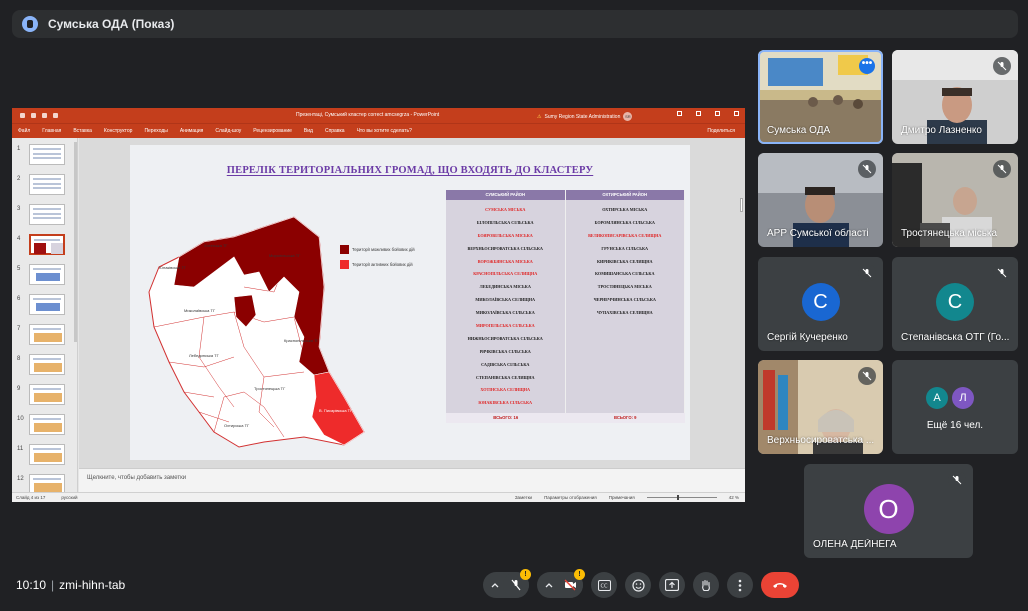 Image resolution: width=1028 pixels, height=611 pixels. I want to click on community-cell: ВЕЛИКОПИСАРІВСЬКА СЕЛИЩНА, so click(625, 235).